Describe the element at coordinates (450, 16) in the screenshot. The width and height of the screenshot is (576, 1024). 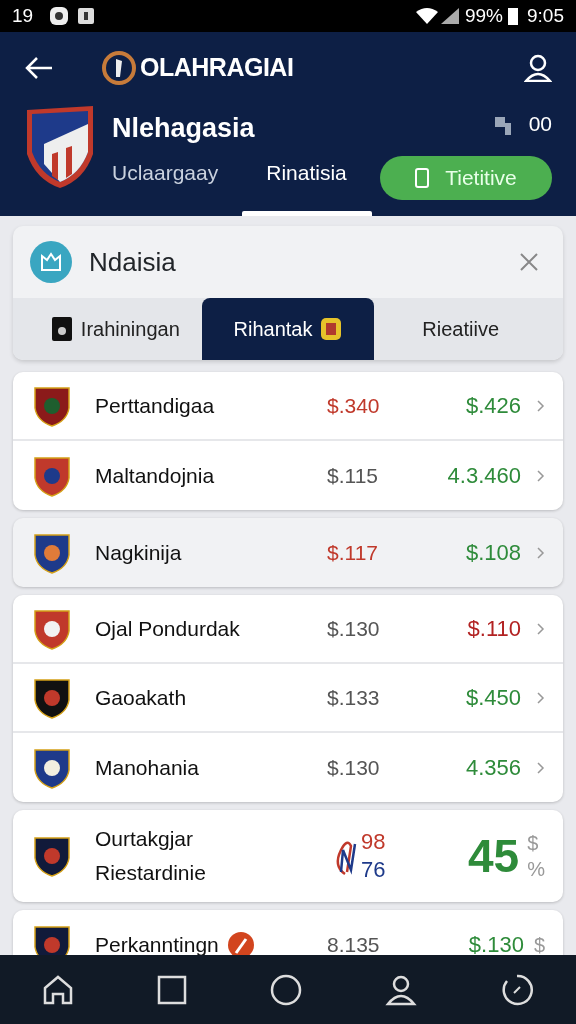
I see `signal-icon` at that location.